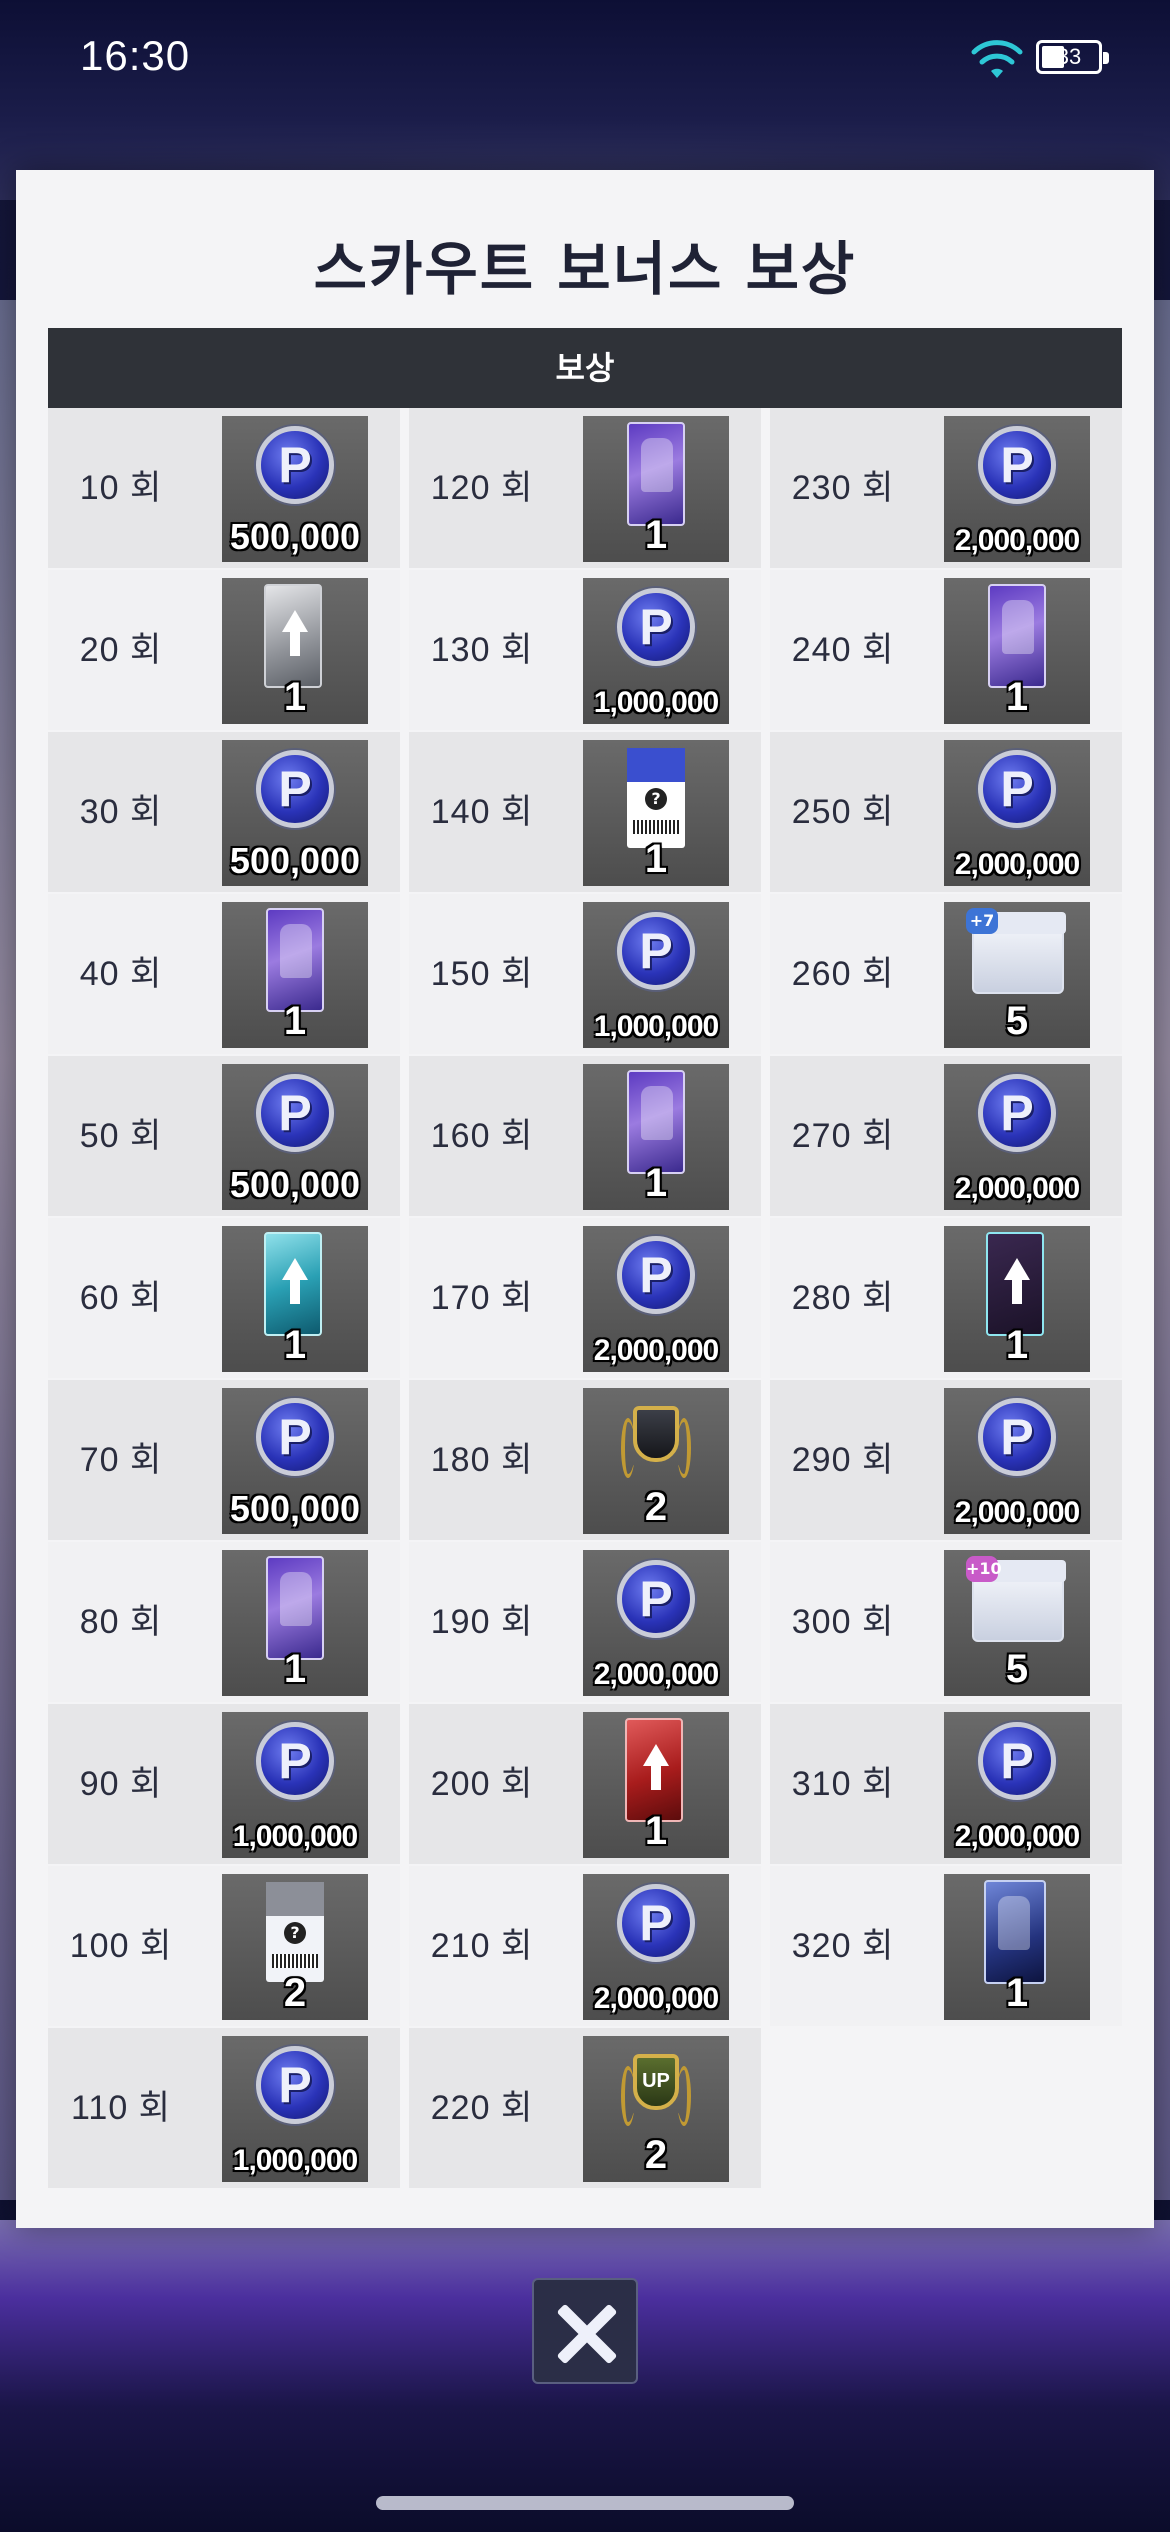  Describe the element at coordinates (656, 2089) in the screenshot. I see `up-emblem-icon: UP` at that location.